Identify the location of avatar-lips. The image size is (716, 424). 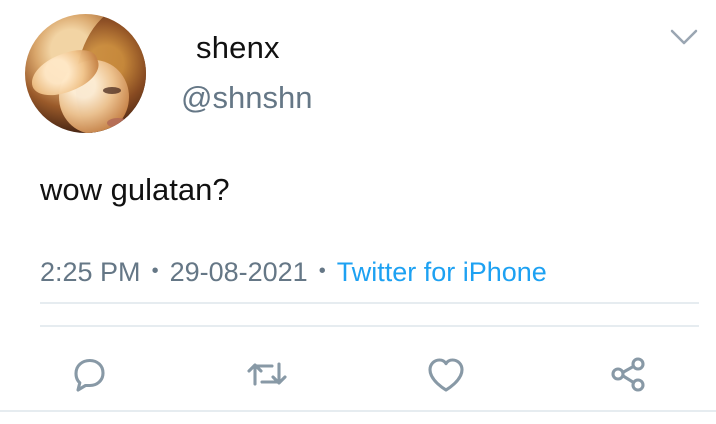
(118, 123).